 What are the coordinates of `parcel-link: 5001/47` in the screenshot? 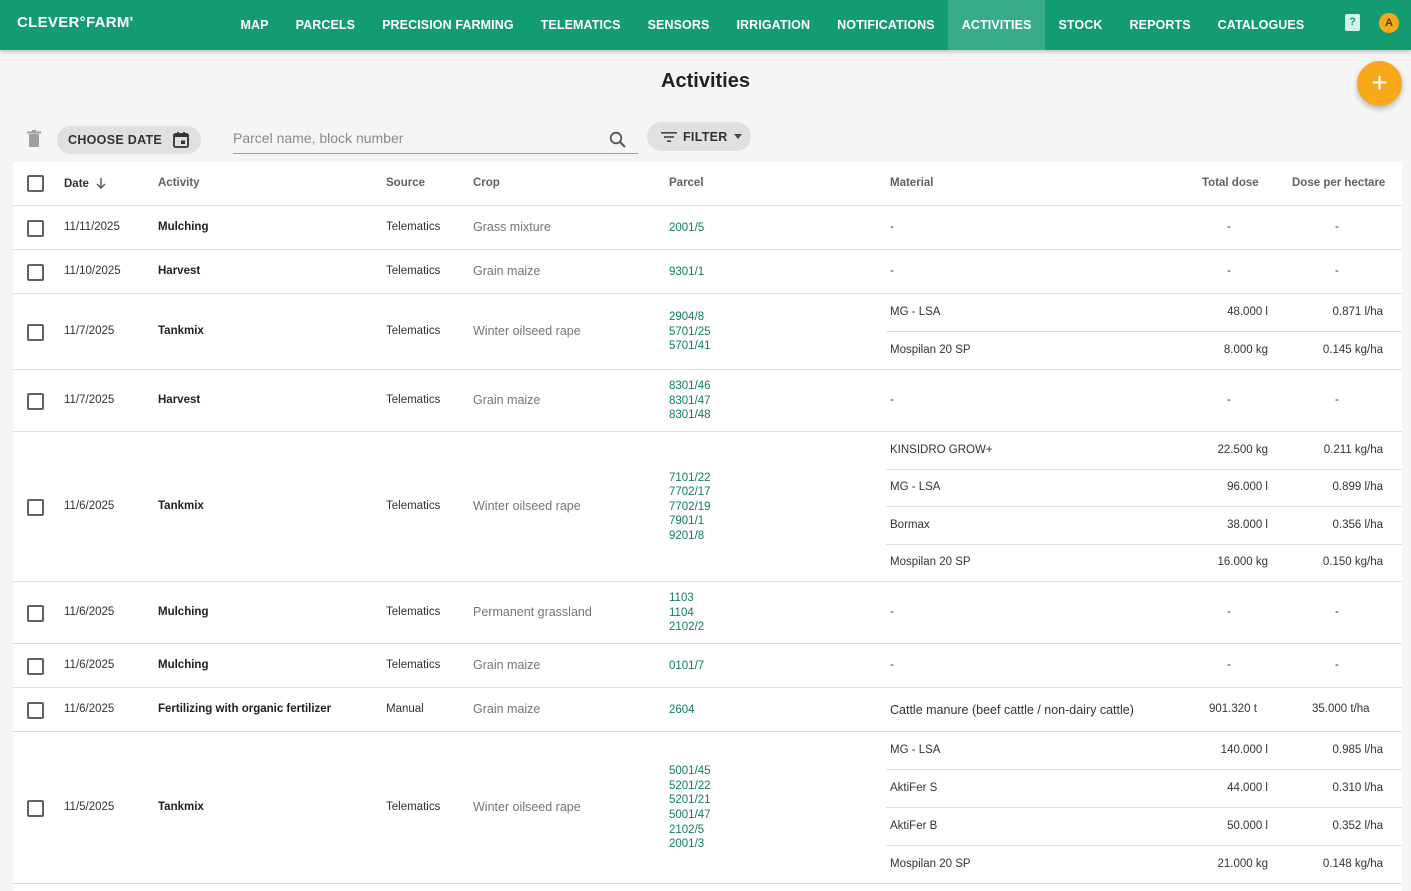 It's located at (690, 815).